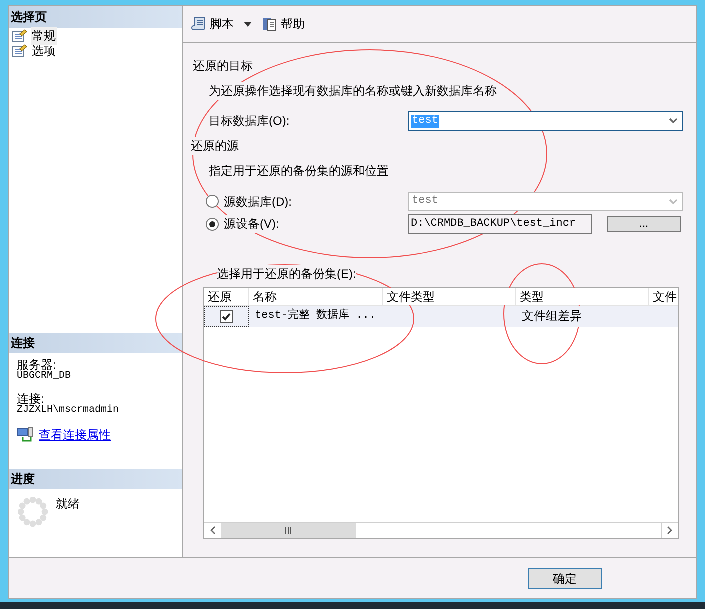 The image size is (705, 609). I want to click on section-heading: 还原的源, so click(215, 146).